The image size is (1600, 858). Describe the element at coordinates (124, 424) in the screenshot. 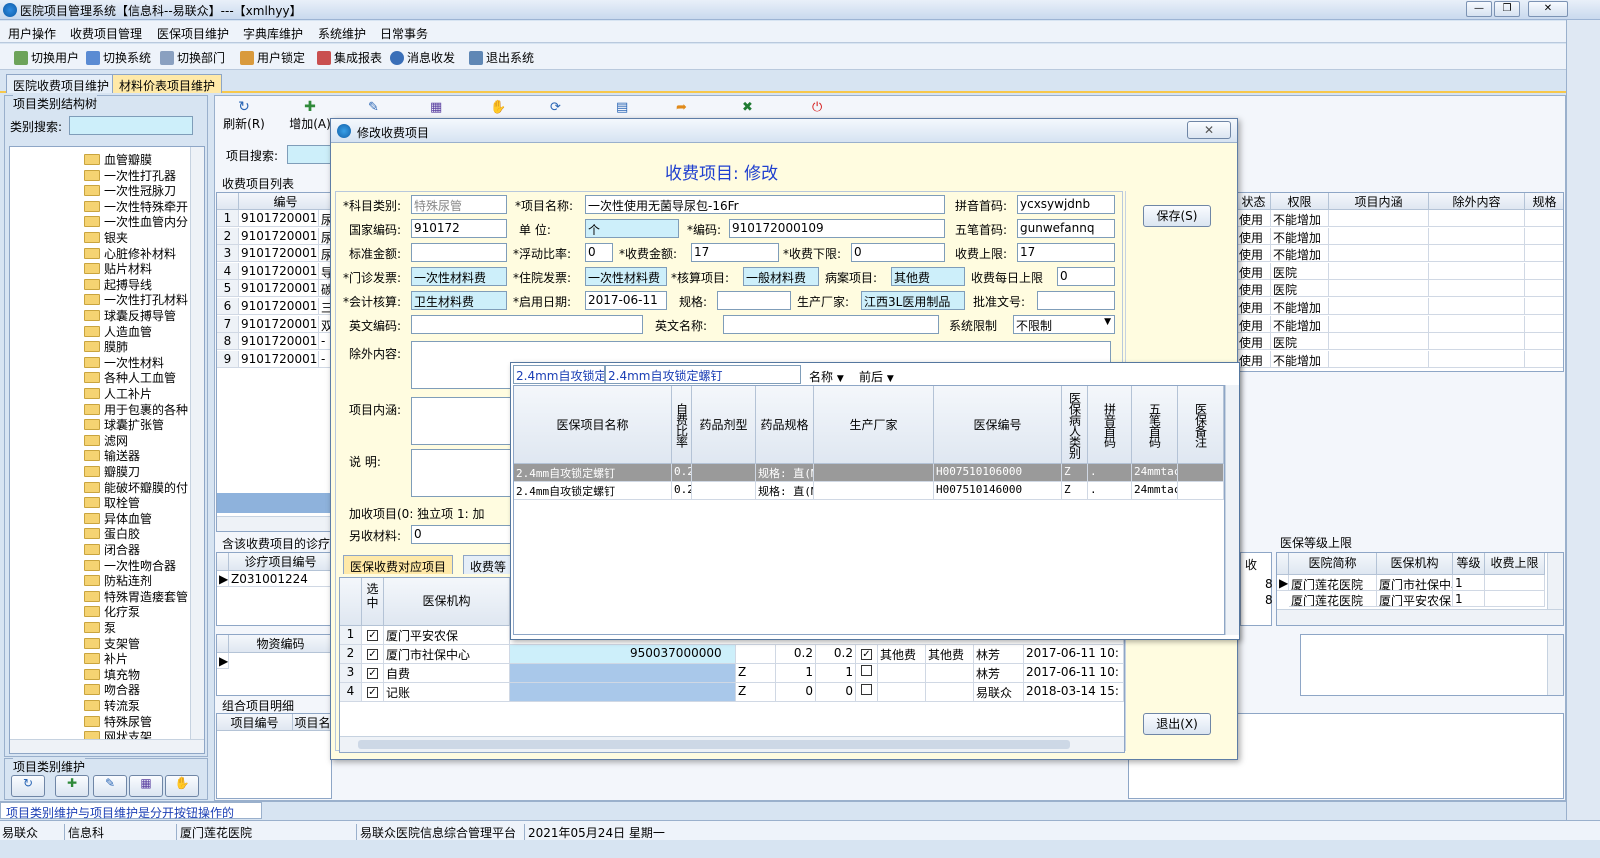

I see `tree-item: 球囊扩张管` at that location.